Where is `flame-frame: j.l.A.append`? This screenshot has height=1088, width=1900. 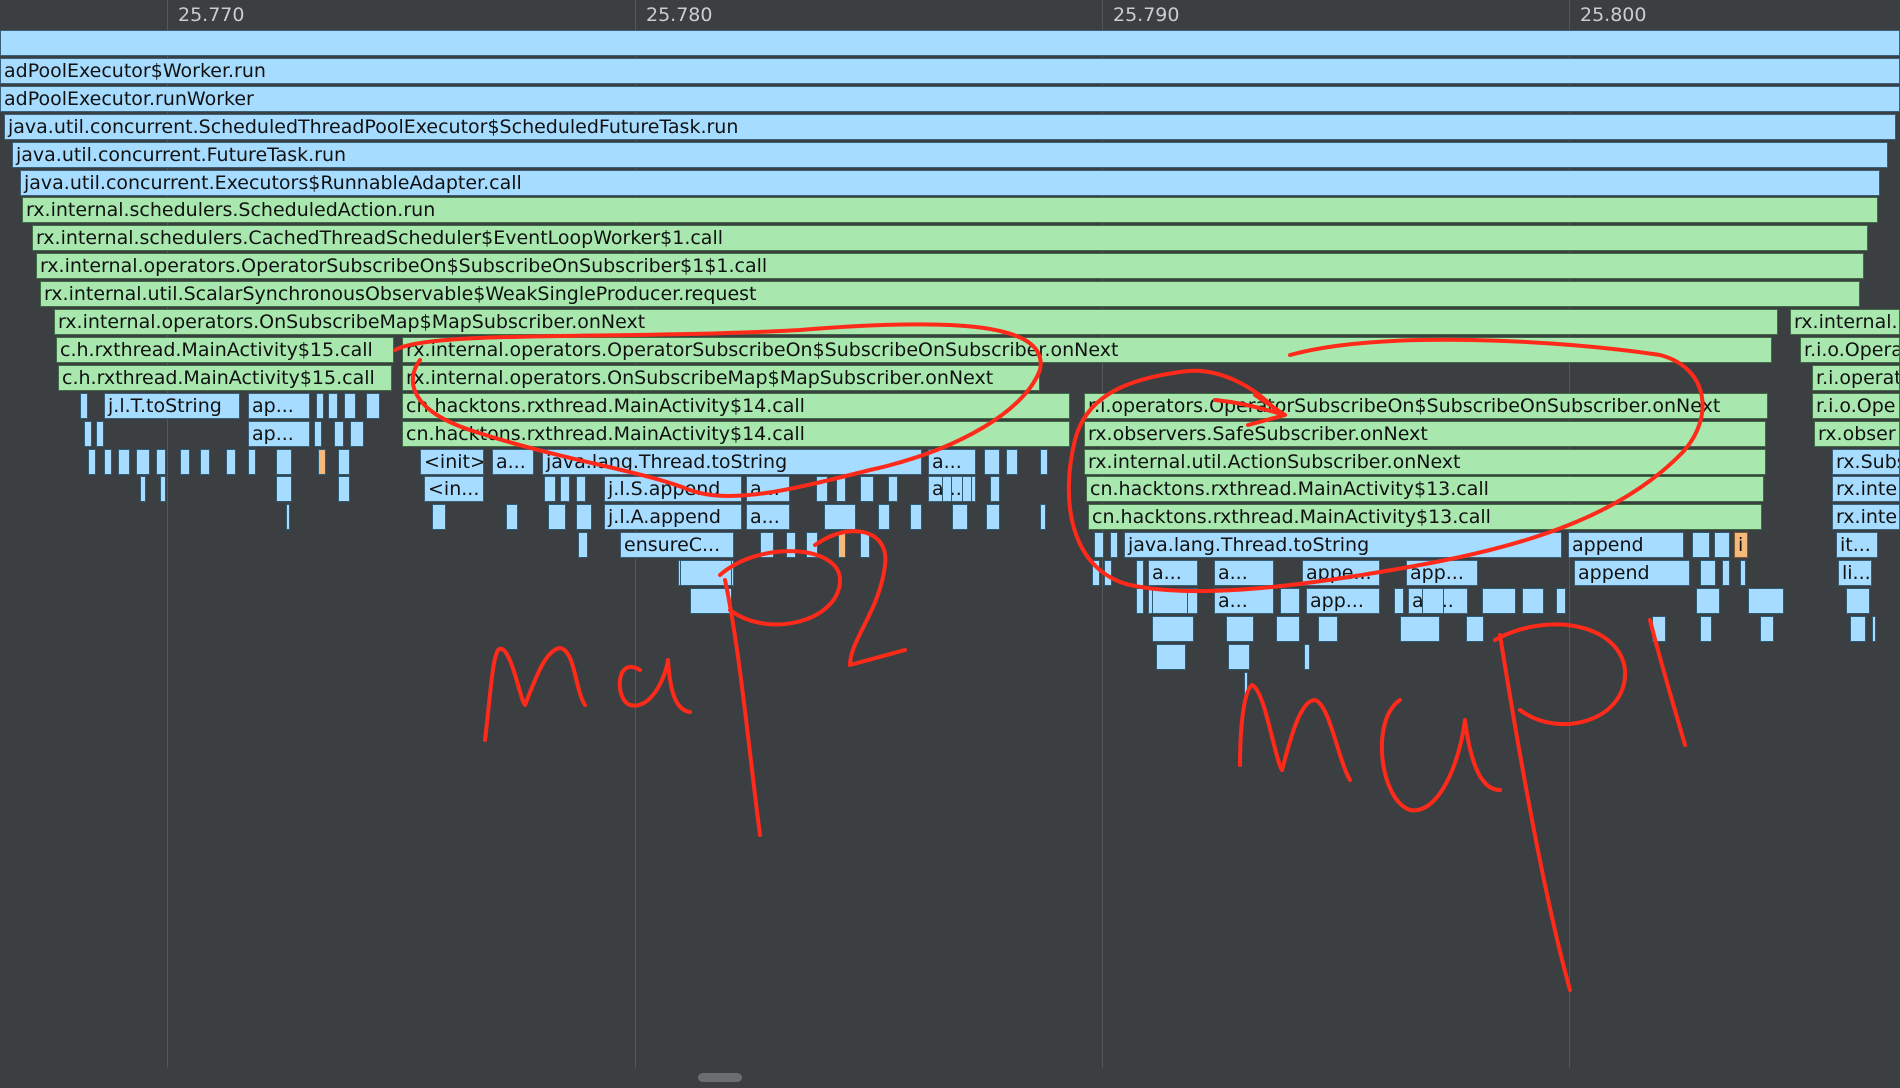 flame-frame: j.l.A.append is located at coordinates (673, 517).